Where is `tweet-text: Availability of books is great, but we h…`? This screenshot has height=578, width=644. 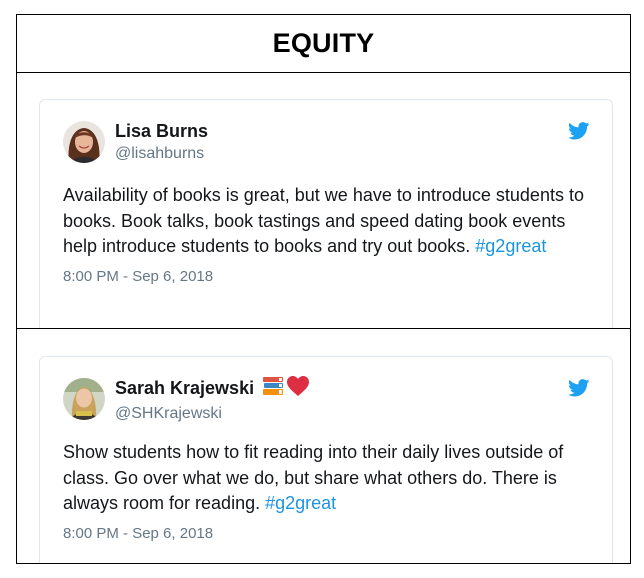 tweet-text: Availability of books is great, but we h… is located at coordinates (328, 221).